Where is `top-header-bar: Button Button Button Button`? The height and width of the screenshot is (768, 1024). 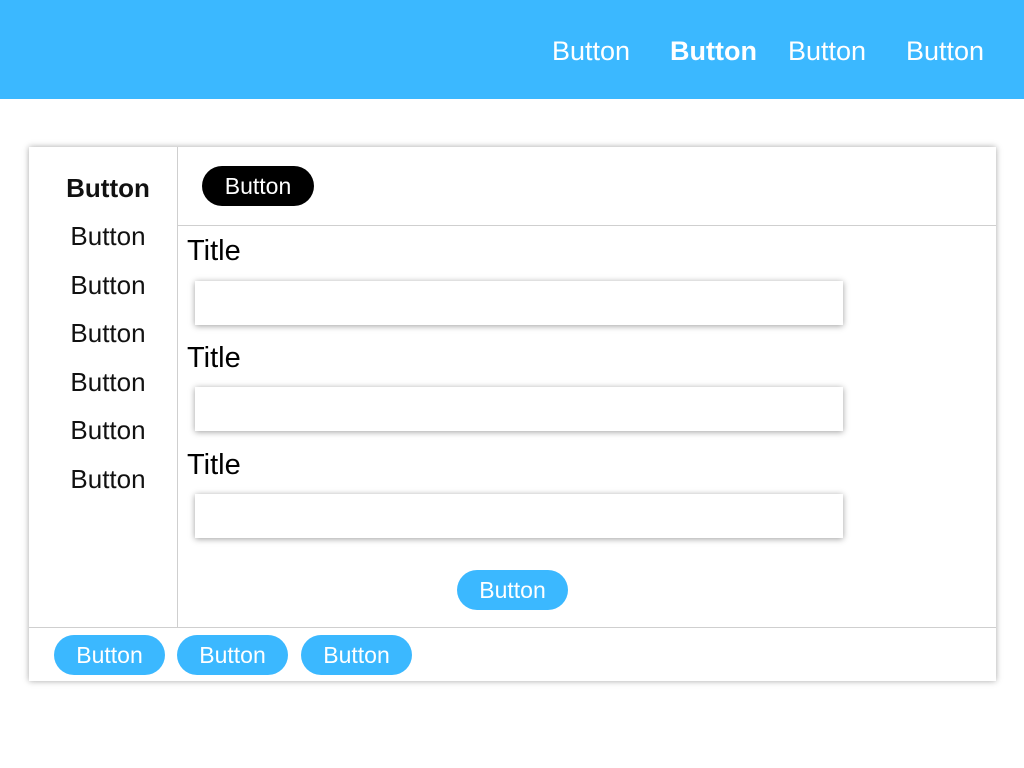 top-header-bar: Button Button Button Button is located at coordinates (512, 49).